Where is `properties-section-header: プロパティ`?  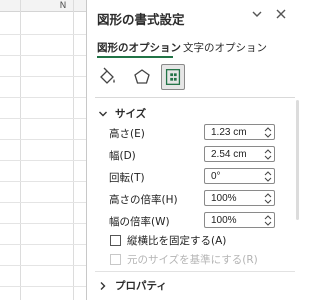 properties-section-header: プロパティ is located at coordinates (132, 285).